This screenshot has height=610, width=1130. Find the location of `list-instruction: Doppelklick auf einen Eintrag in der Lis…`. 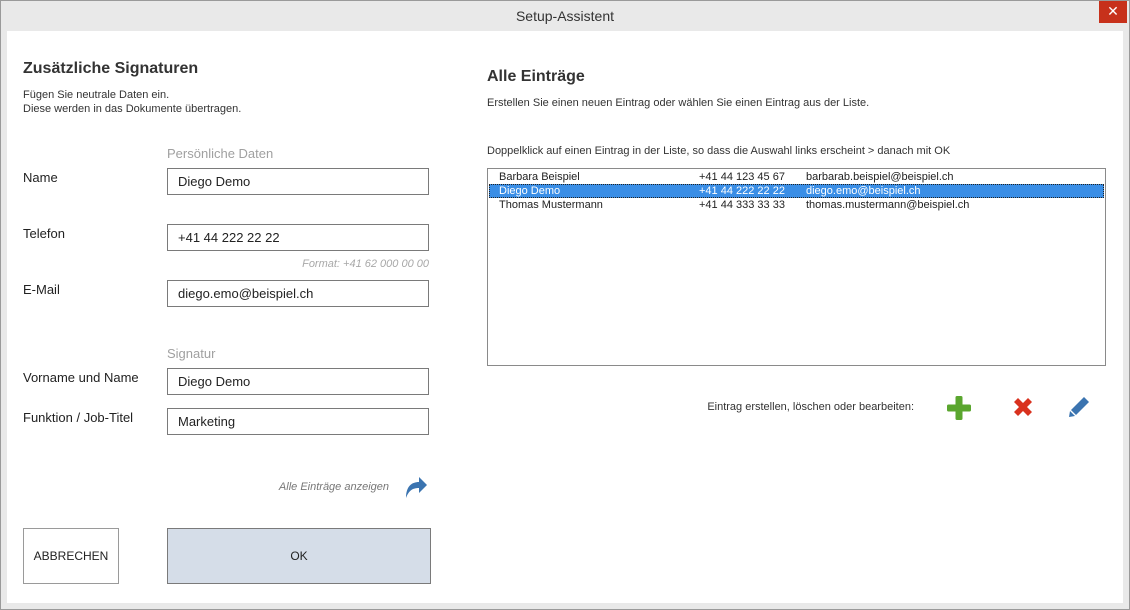

list-instruction: Doppelklick auf einen Eintrag in der Lis… is located at coordinates (719, 151).